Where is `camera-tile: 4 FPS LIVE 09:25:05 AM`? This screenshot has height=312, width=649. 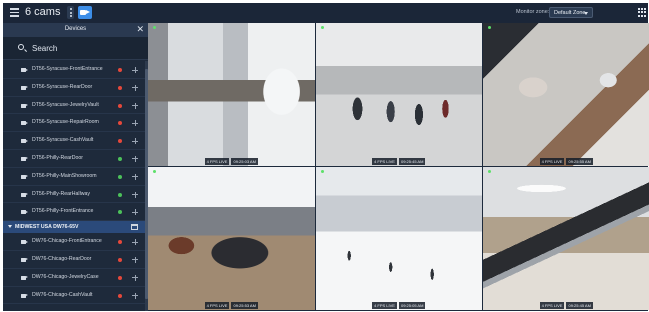
camera-tile: 4 FPS LIVE 09:25:05 AM is located at coordinates (398, 238).